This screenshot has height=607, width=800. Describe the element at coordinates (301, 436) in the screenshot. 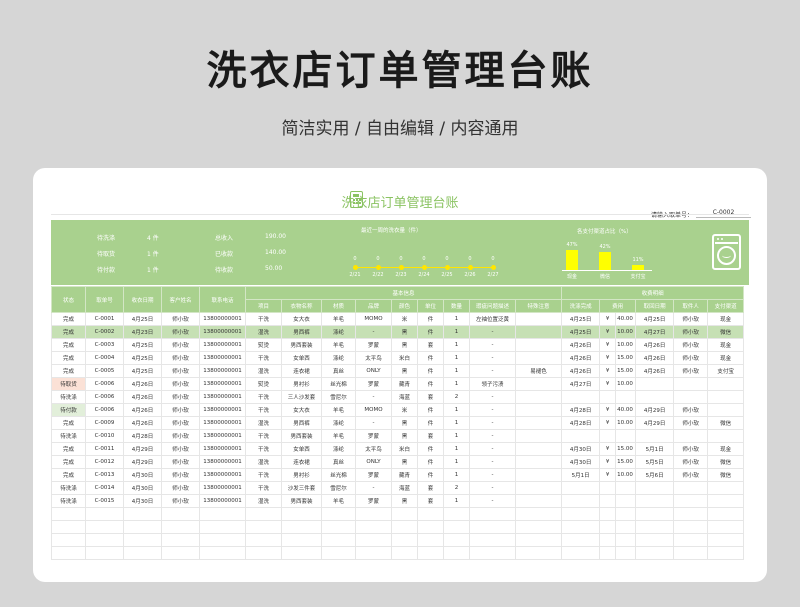

I see `cell-garment: 男西套装` at that location.